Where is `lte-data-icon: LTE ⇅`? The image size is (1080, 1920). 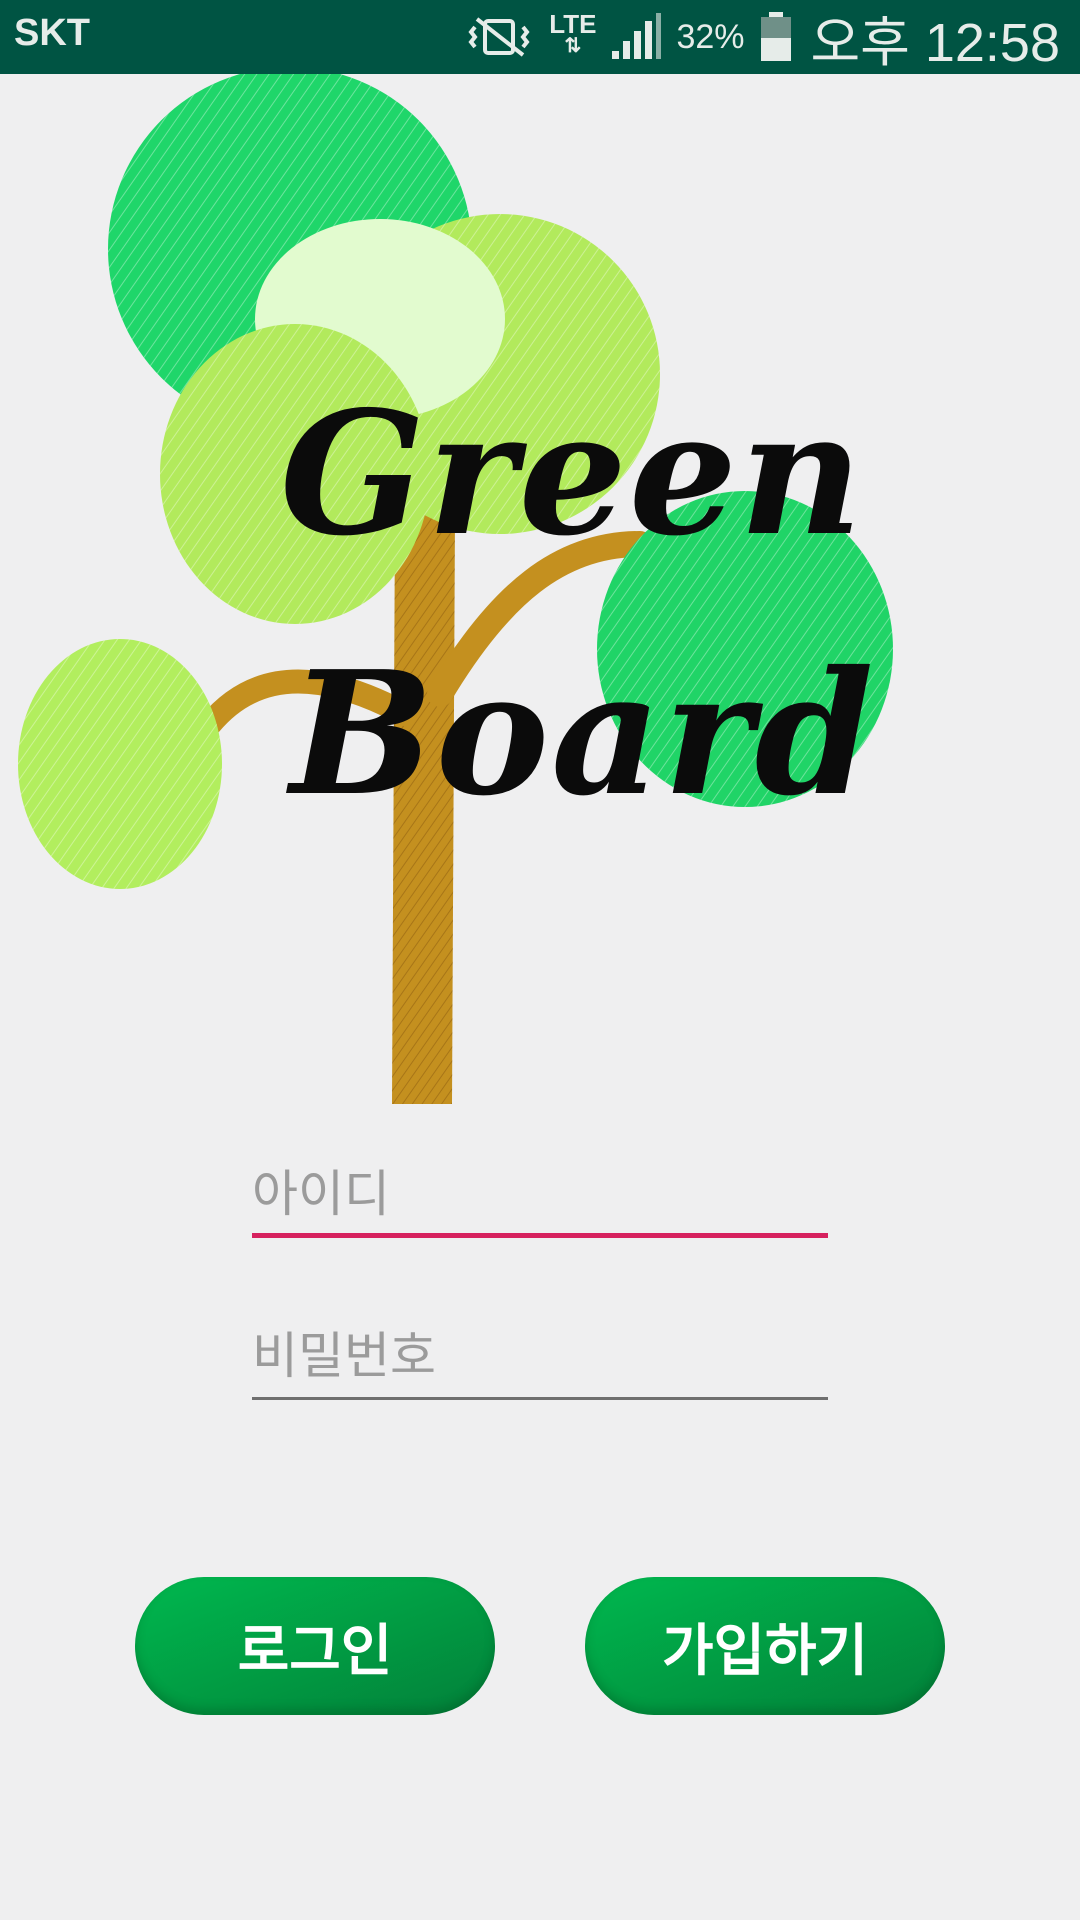
lte-data-icon: LTE ⇅ is located at coordinates (572, 34).